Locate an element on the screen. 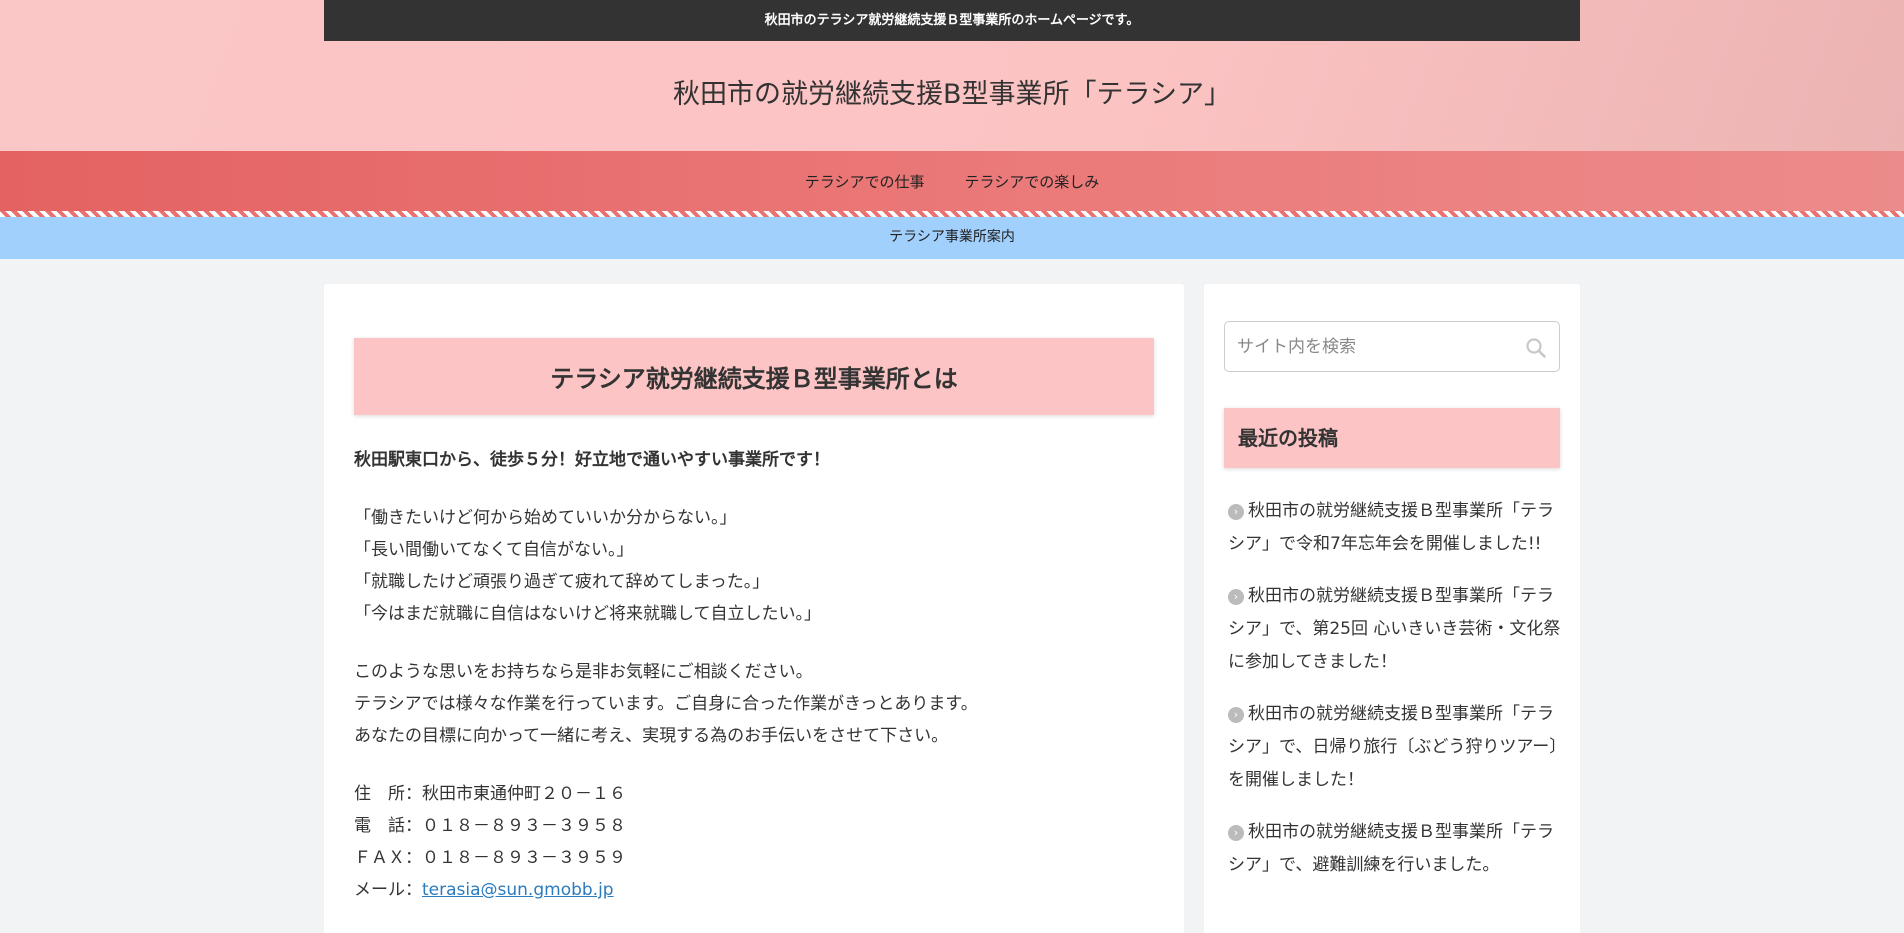  page-heading: テラシア就労継続支援Ｂ型事業所とは is located at coordinates (754, 376).